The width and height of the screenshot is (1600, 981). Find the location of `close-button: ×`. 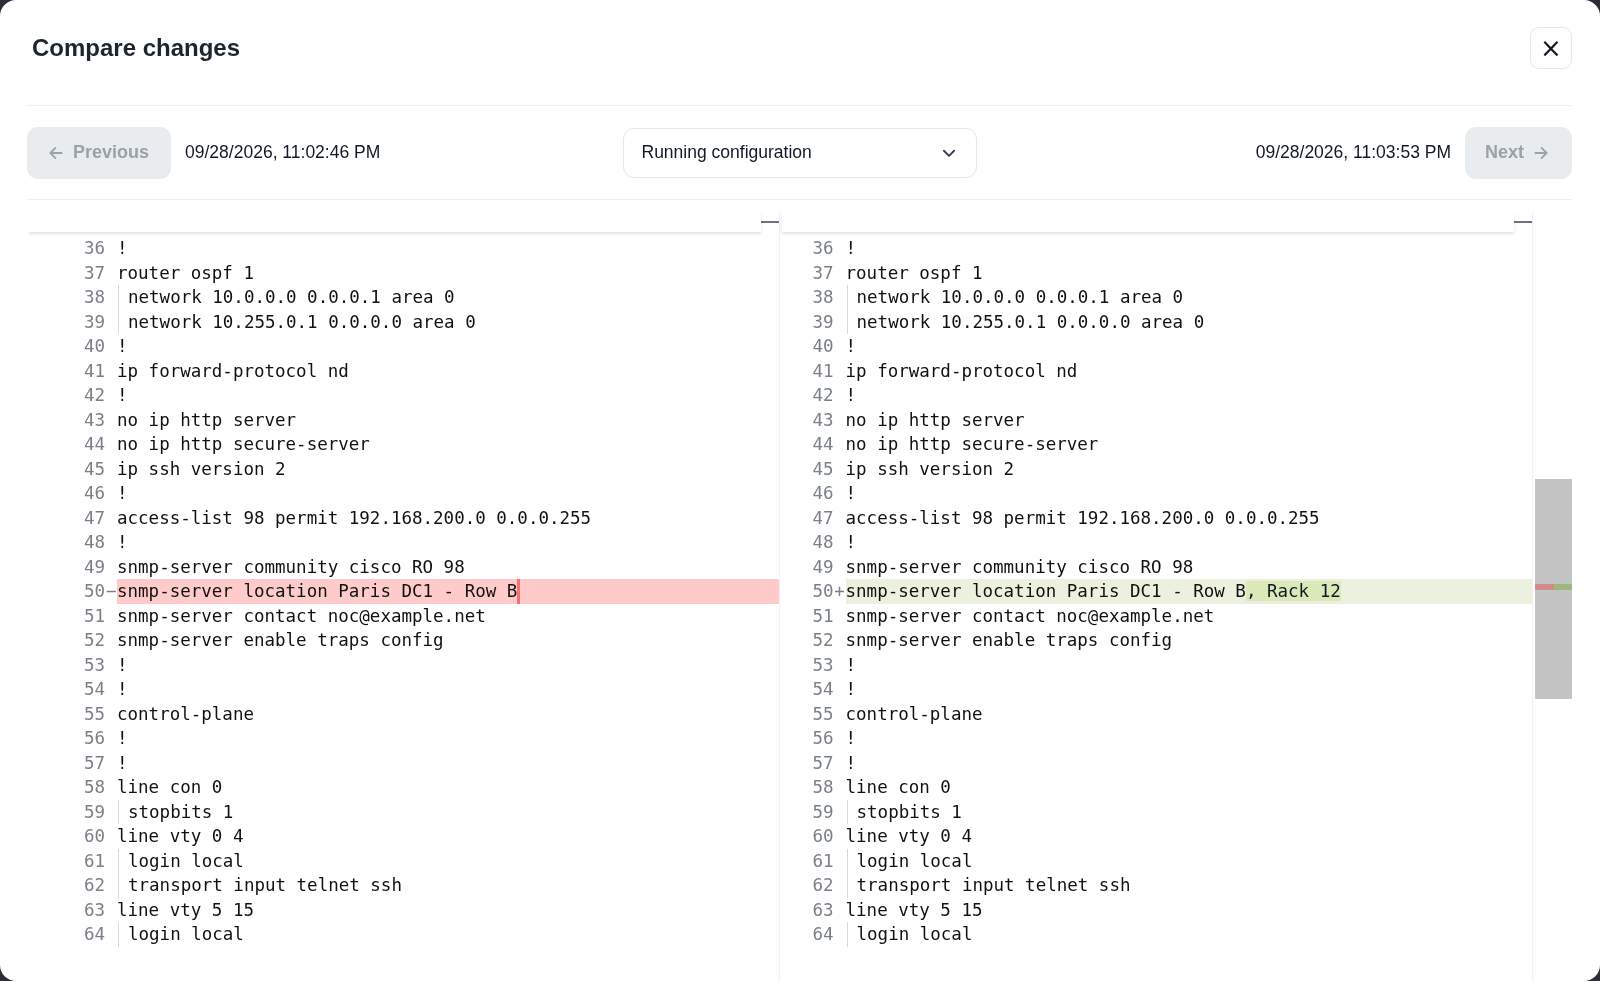

close-button: × is located at coordinates (1551, 47).